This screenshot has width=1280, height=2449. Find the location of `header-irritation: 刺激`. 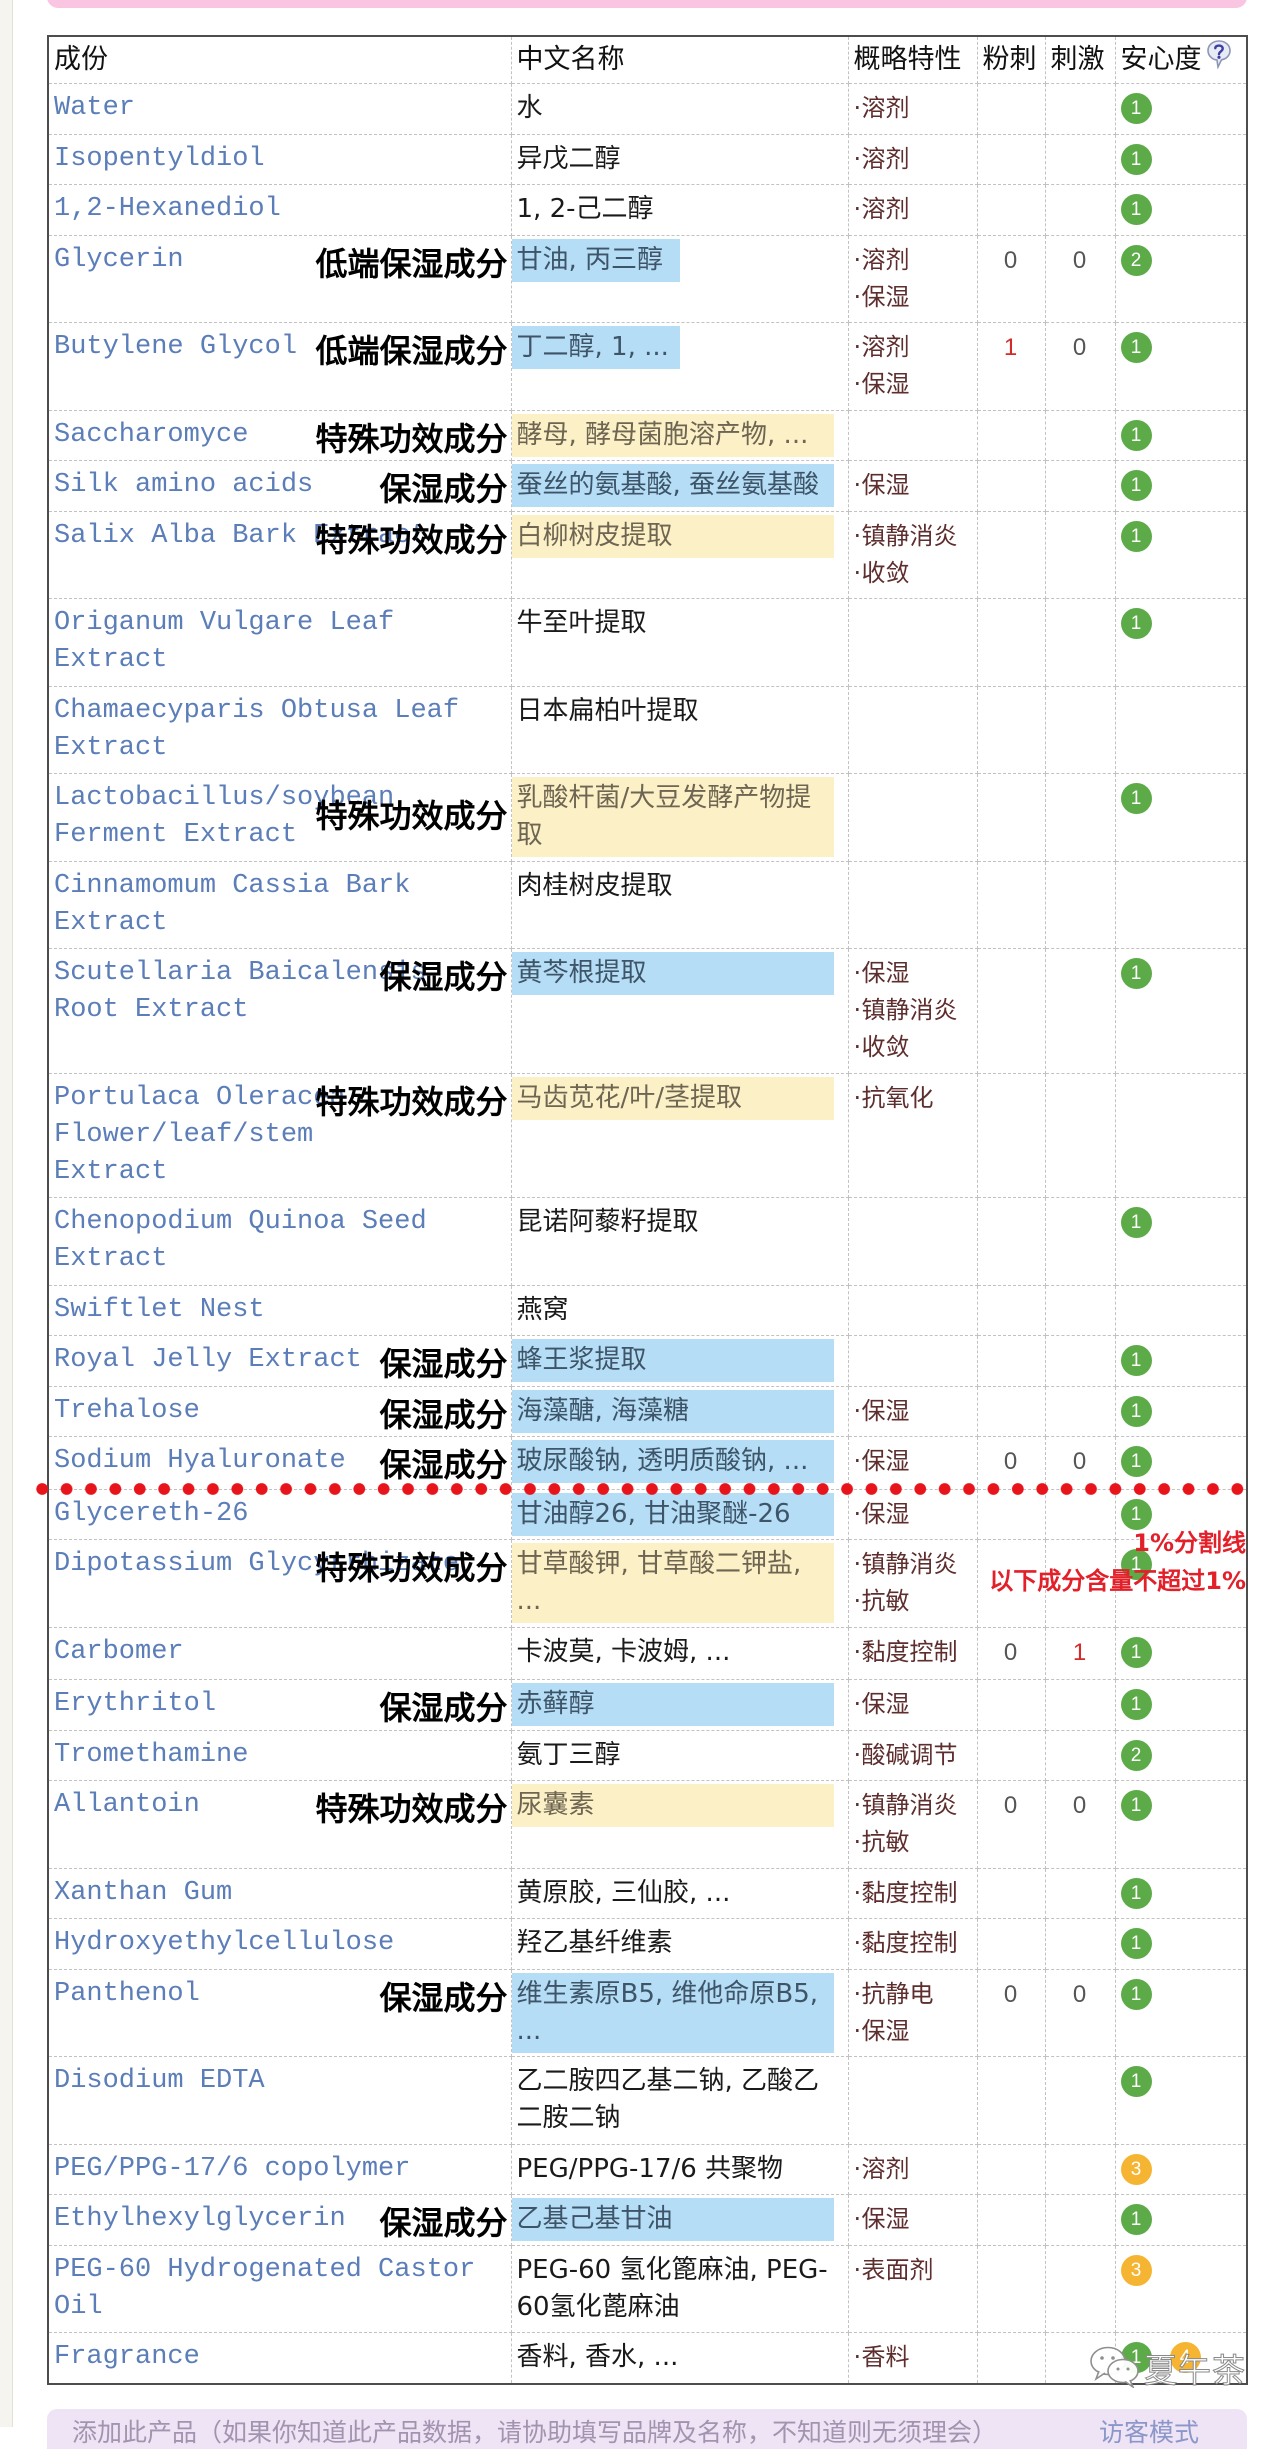

header-irritation: 刺激 is located at coordinates (1080, 59).